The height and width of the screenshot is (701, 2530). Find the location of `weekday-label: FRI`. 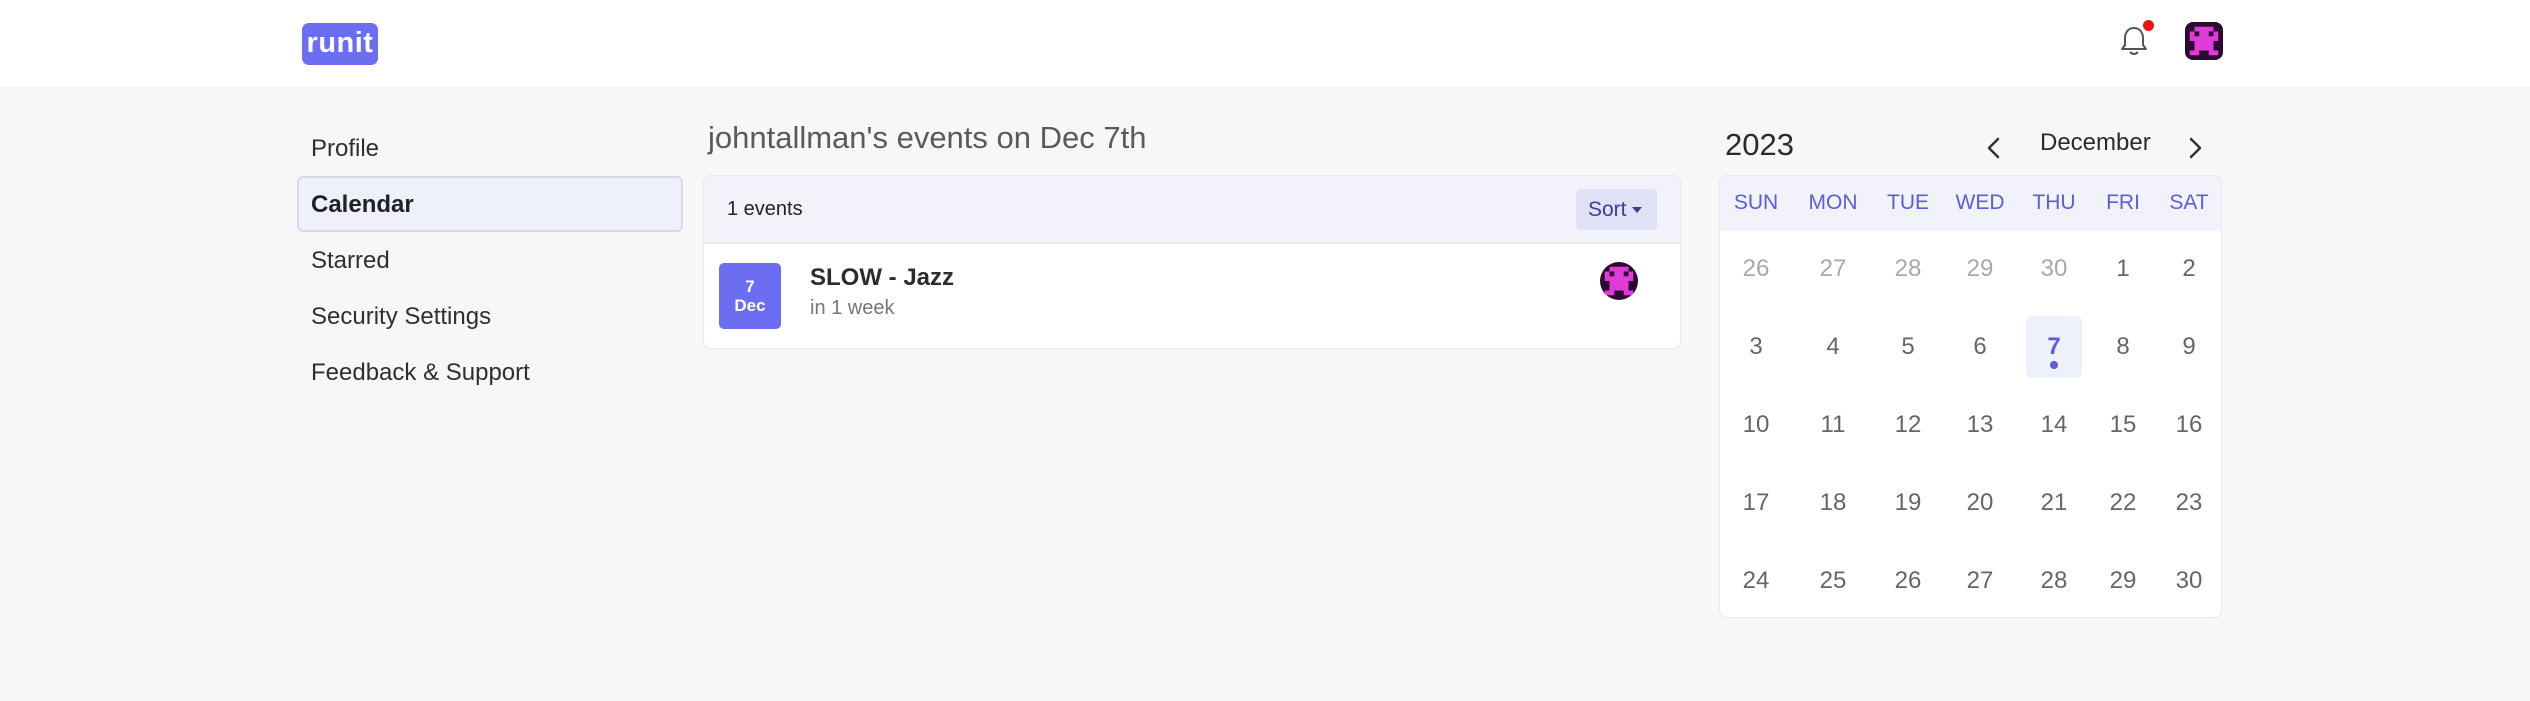

weekday-label: FRI is located at coordinates (2123, 202).